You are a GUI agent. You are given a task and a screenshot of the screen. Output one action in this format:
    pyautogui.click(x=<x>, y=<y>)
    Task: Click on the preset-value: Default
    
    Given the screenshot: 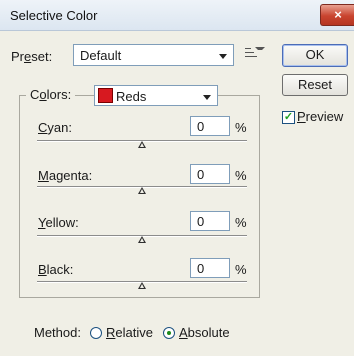 What is the action you would take?
    pyautogui.click(x=101, y=55)
    